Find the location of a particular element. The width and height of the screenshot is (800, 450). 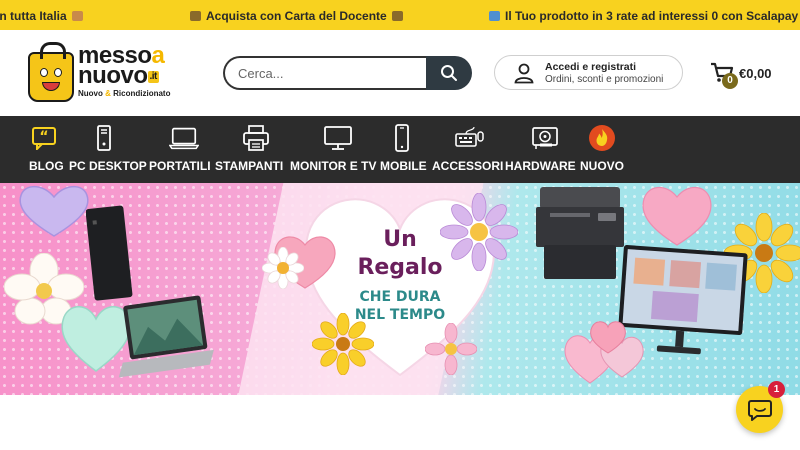

site-logo: messoa nuovo .it Nuovo & Ricondizionato is located at coordinates (103, 73).